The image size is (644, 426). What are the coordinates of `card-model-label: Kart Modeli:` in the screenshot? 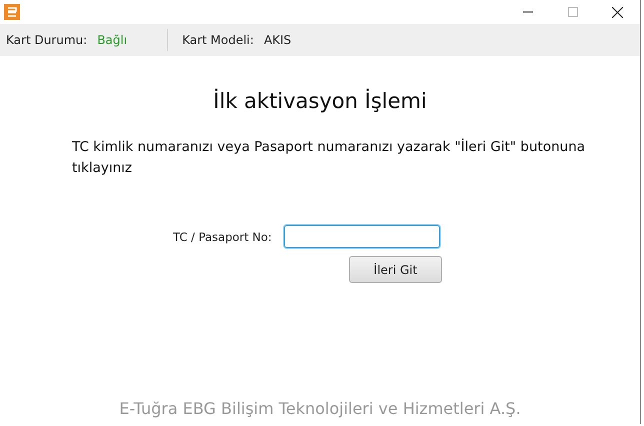 It's located at (218, 40).